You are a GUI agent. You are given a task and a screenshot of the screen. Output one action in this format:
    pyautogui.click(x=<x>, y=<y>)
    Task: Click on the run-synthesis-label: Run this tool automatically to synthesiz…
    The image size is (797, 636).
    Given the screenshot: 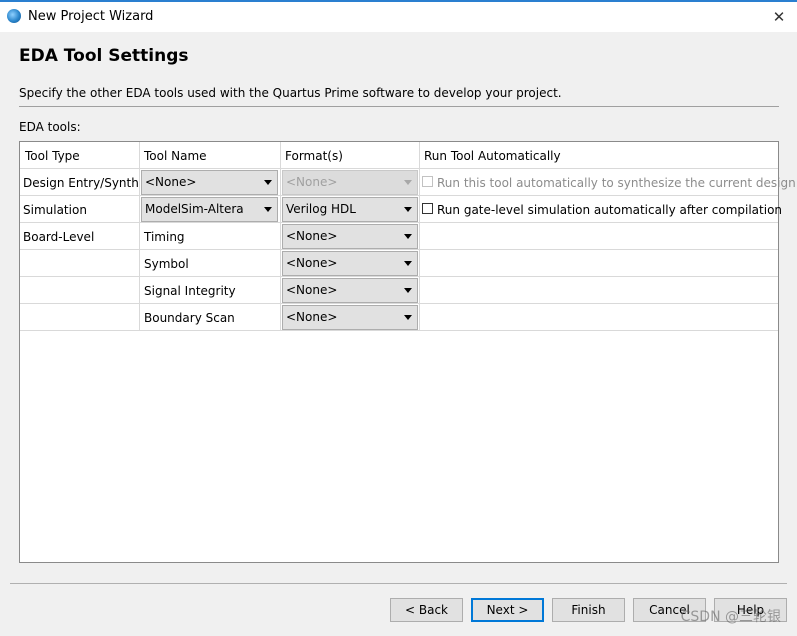 What is the action you would take?
    pyautogui.click(x=616, y=183)
    